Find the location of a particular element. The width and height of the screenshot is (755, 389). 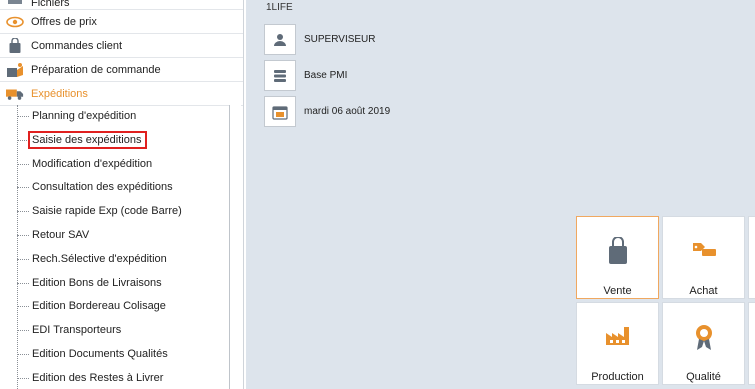

submenu-item-label: Edition Bordereau Colisage is located at coordinates (99, 306).